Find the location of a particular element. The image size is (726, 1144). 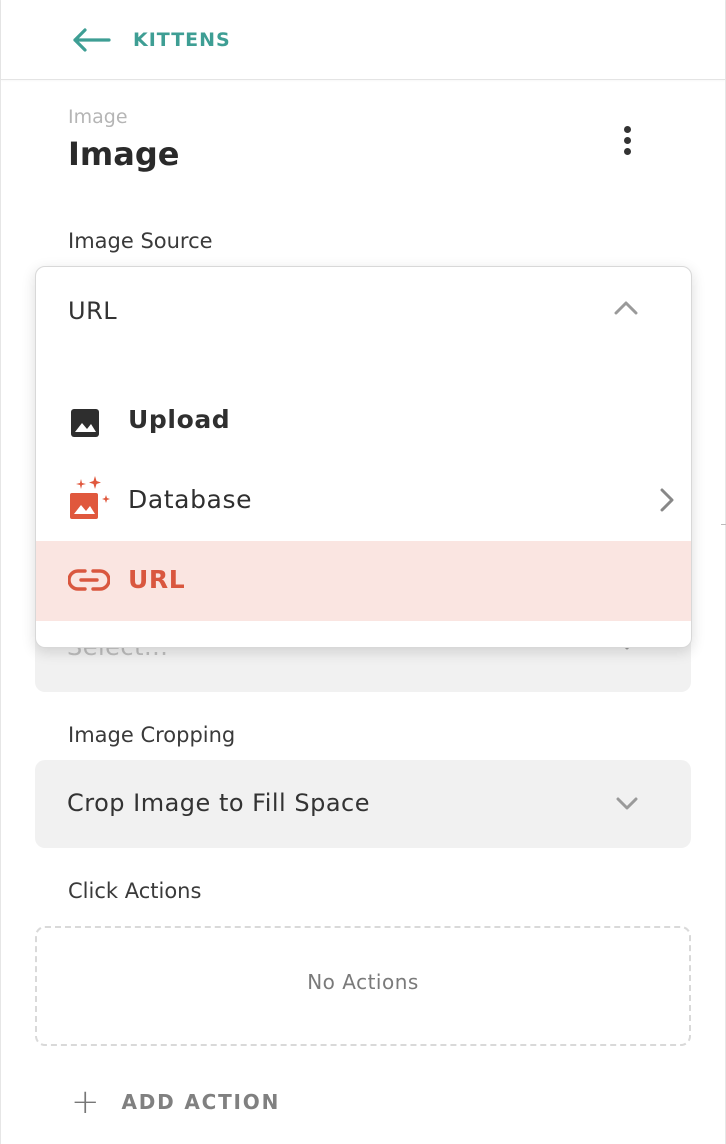

image-cropping-label: Image Cropping is located at coordinates (152, 735).